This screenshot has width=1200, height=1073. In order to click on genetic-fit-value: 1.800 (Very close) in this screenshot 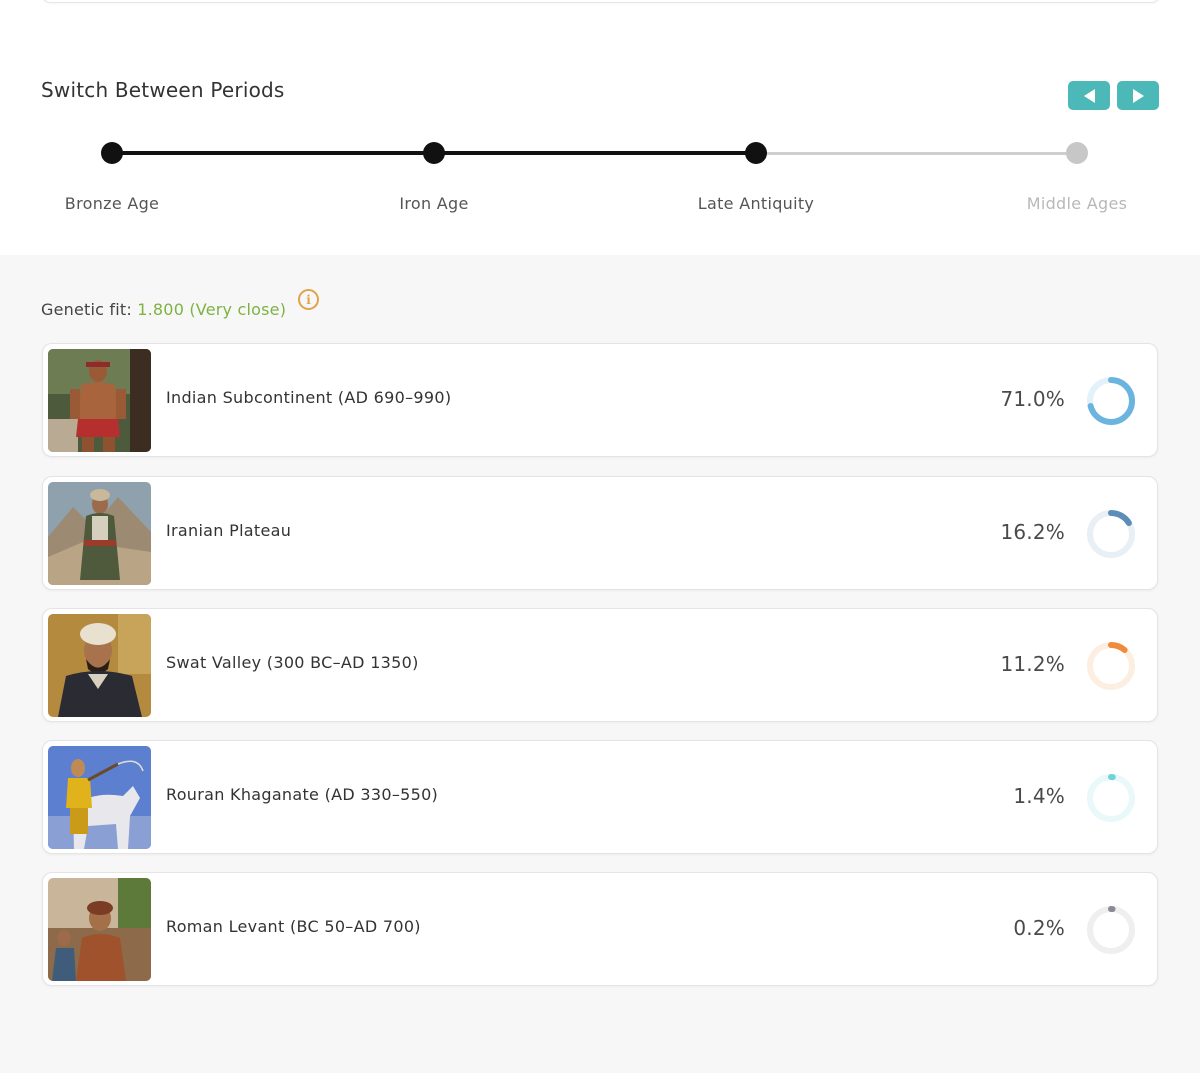, I will do `click(212, 309)`.